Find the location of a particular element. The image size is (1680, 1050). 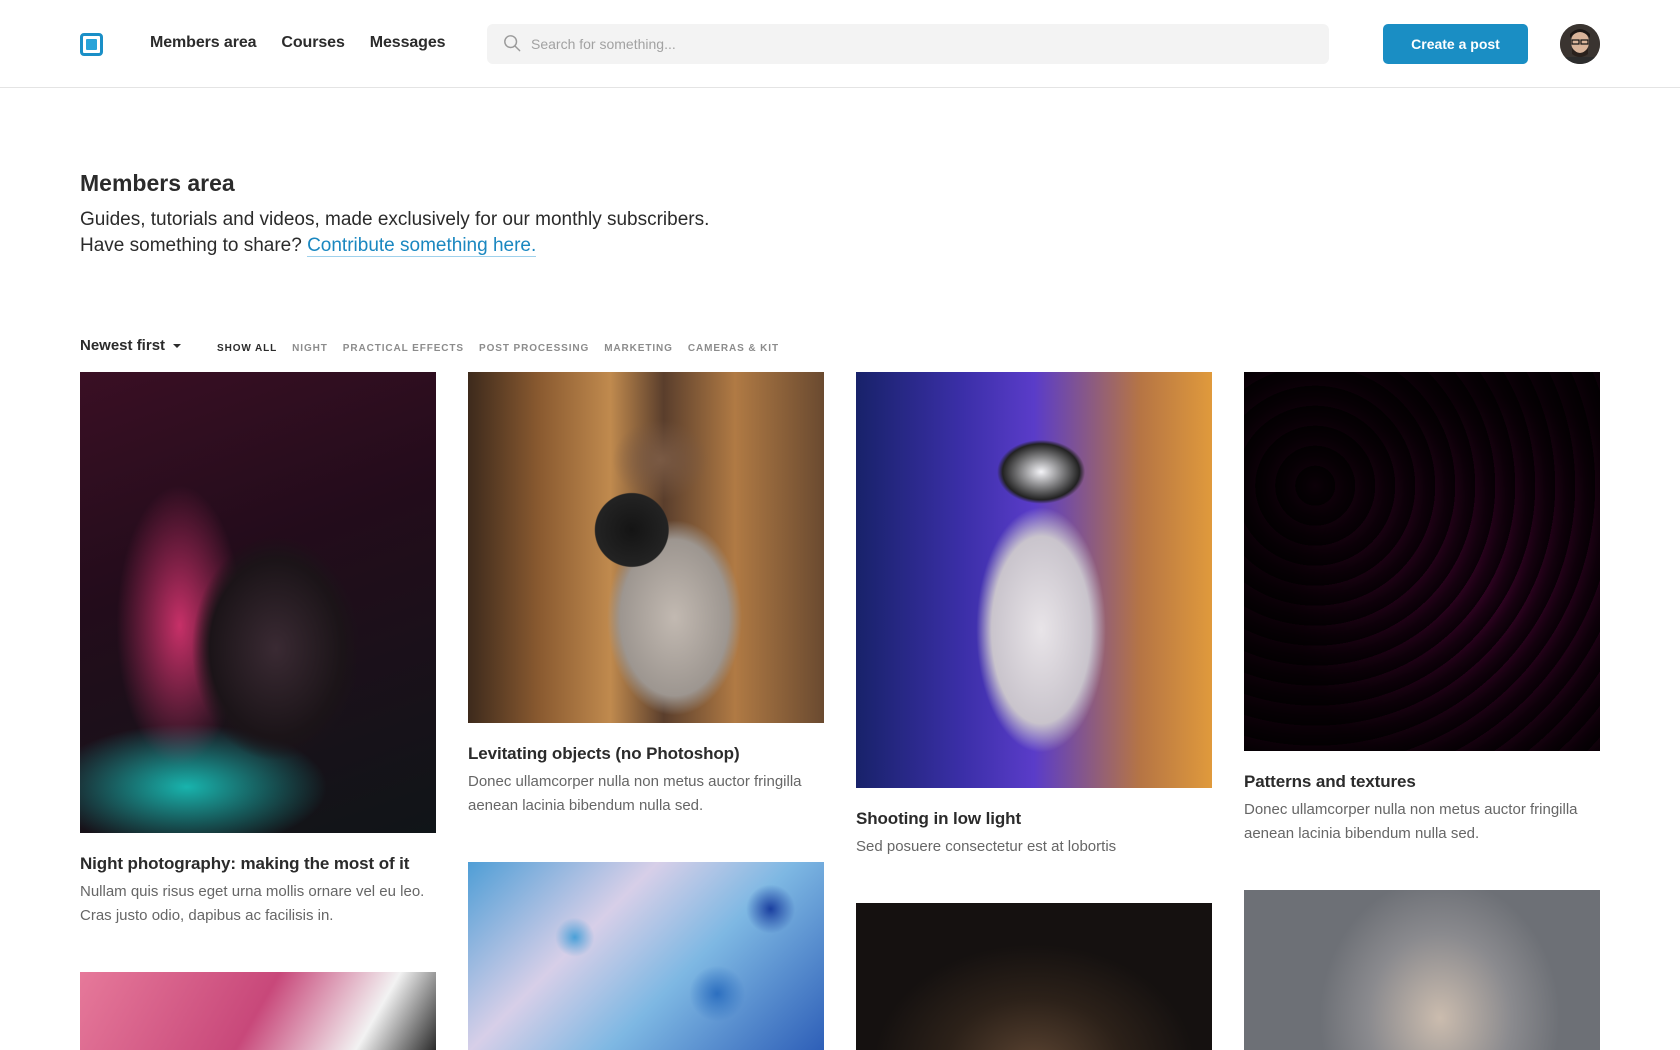

user-avatar is located at coordinates (1580, 44).